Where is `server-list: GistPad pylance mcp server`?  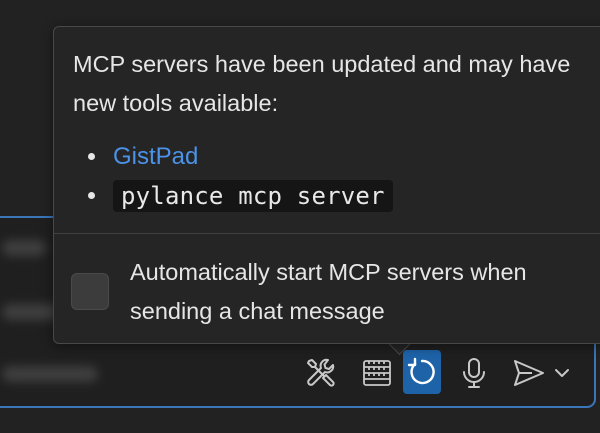
server-list: GistPad pylance mcp server is located at coordinates (240, 176).